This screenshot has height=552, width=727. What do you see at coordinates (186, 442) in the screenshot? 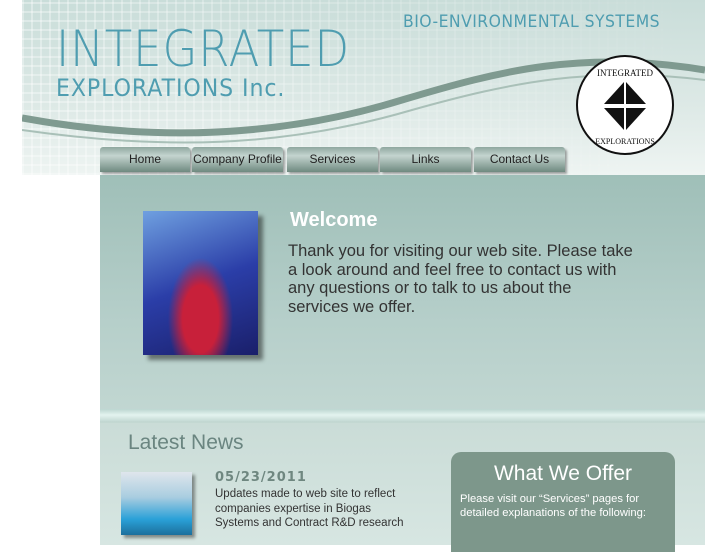
I see `latest-news-heading: Latest News` at bounding box center [186, 442].